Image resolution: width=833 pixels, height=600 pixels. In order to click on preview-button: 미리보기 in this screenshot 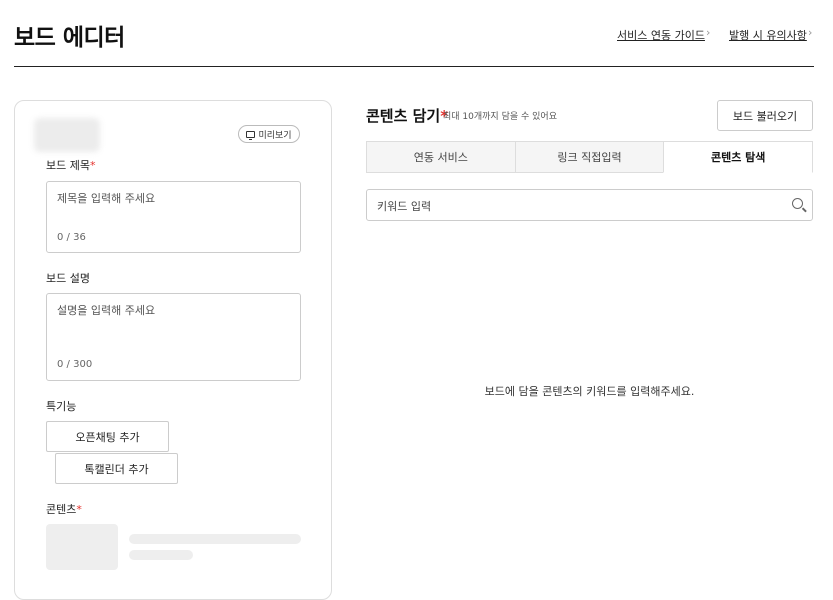, I will do `click(269, 134)`.